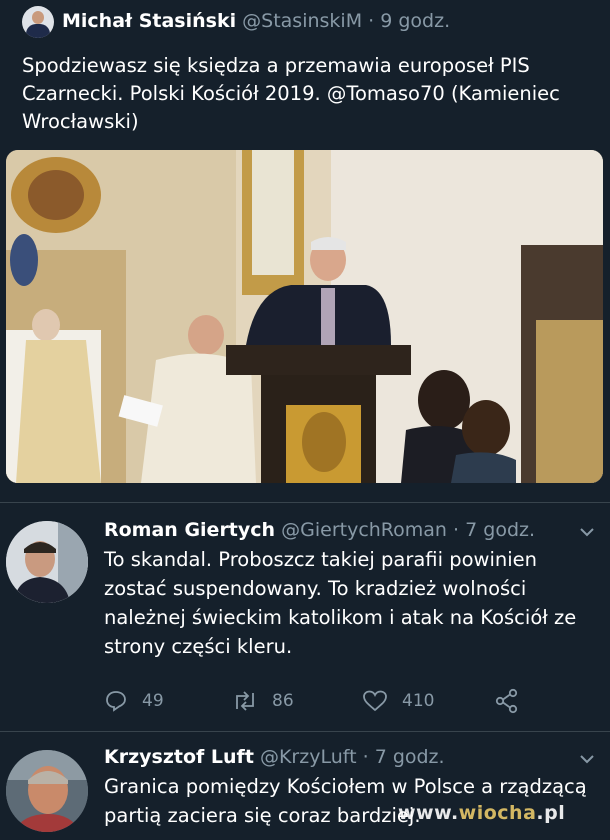 This screenshot has width=610, height=840. What do you see at coordinates (134, 701) in the screenshot?
I see `reply-button: 49` at bounding box center [134, 701].